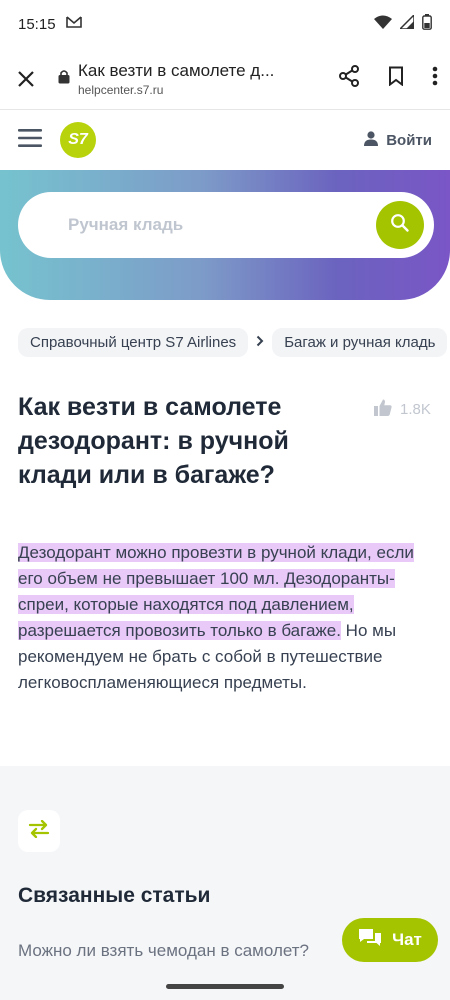 The width and height of the screenshot is (450, 1000). Describe the element at coordinates (121, 89) in the screenshot. I see `page-domain: helpcenter.s7.ru` at that location.